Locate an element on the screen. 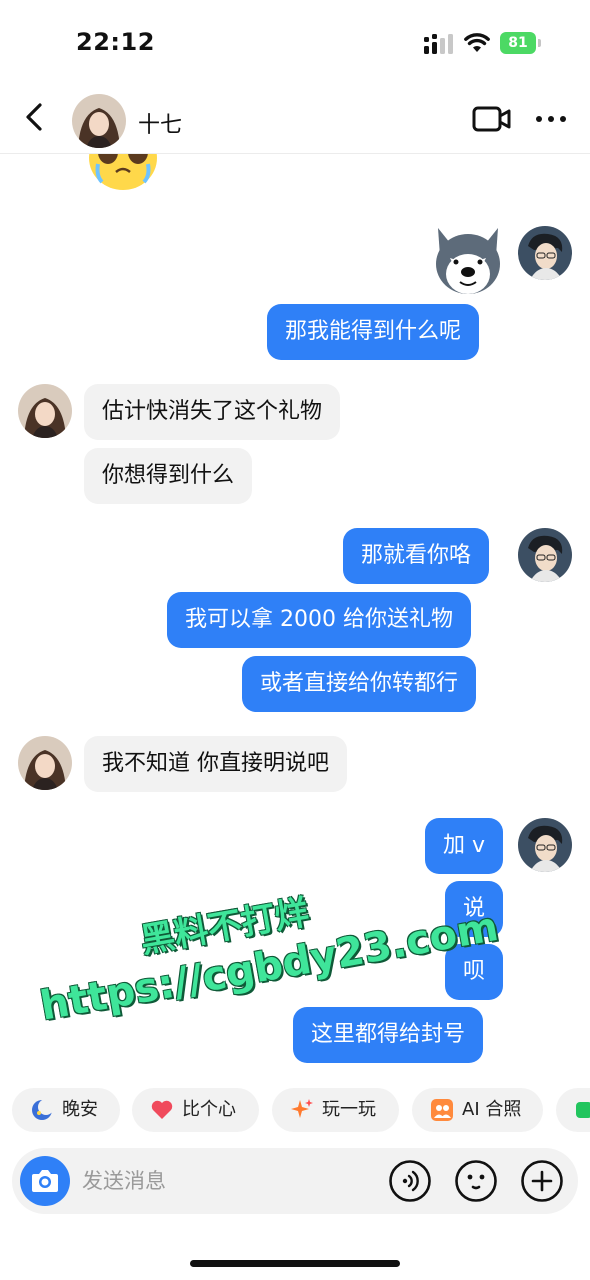 The height and width of the screenshot is (1280, 590). quick-reply-label: 晚安 is located at coordinates (80, 1109).